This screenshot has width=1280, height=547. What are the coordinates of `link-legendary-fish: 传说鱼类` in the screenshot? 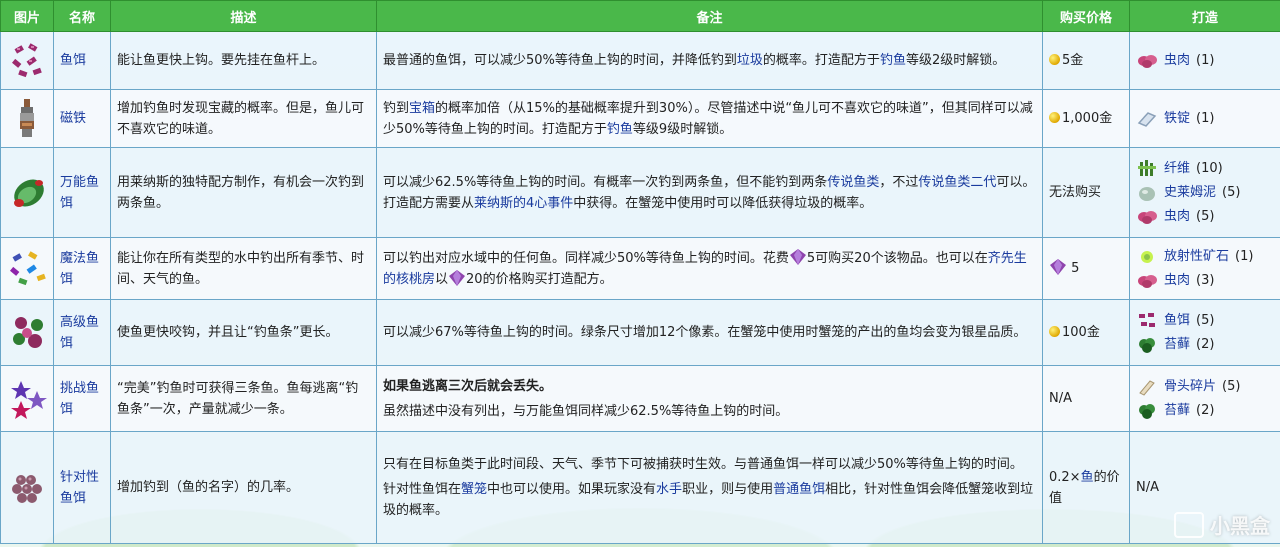 It's located at (853, 182).